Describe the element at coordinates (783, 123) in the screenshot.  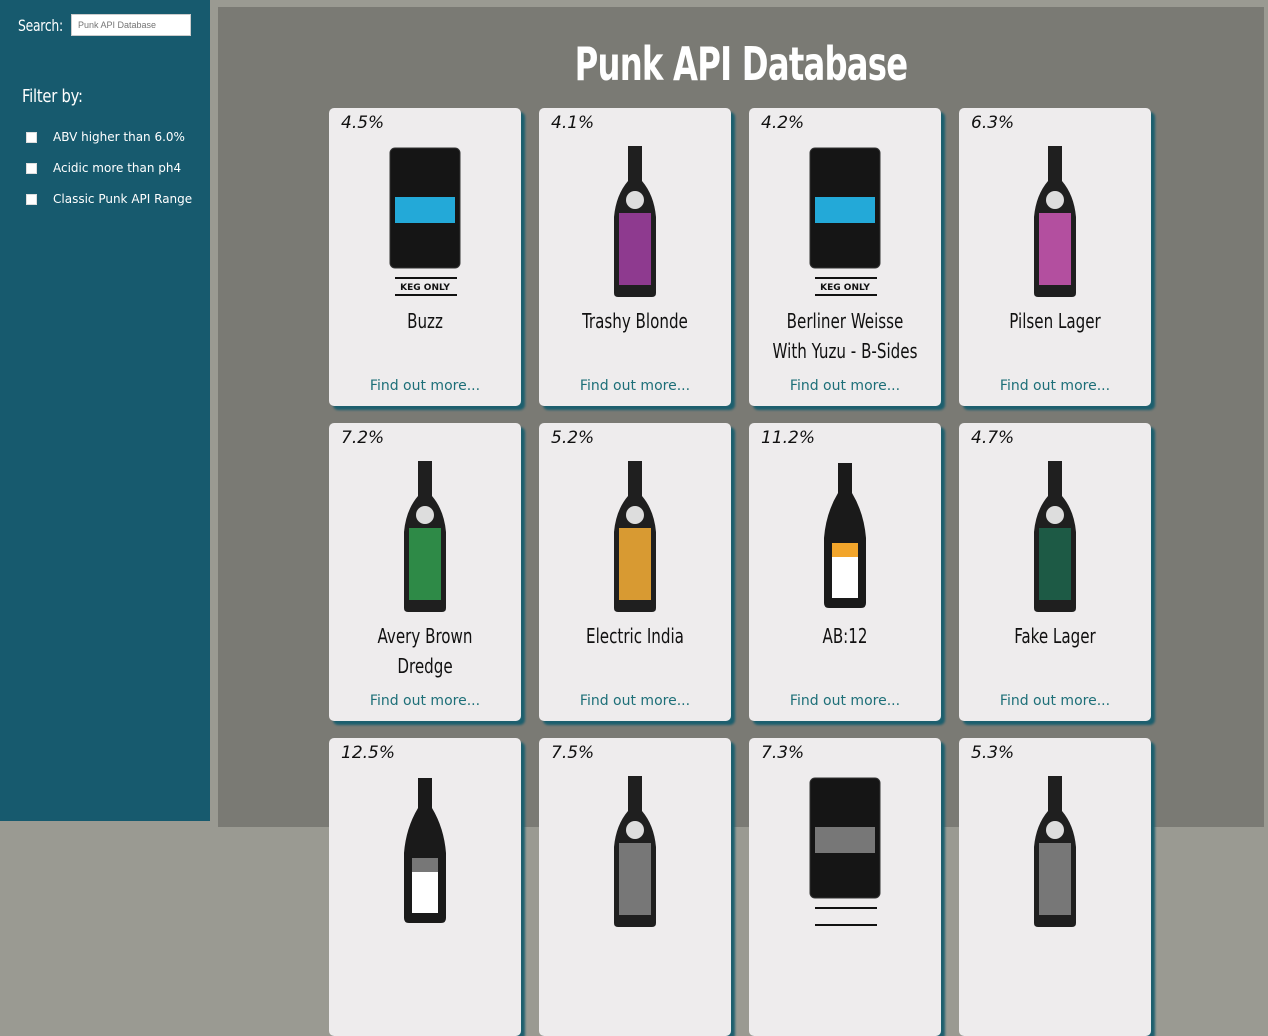
I see `beer-abv: 4.2%` at that location.